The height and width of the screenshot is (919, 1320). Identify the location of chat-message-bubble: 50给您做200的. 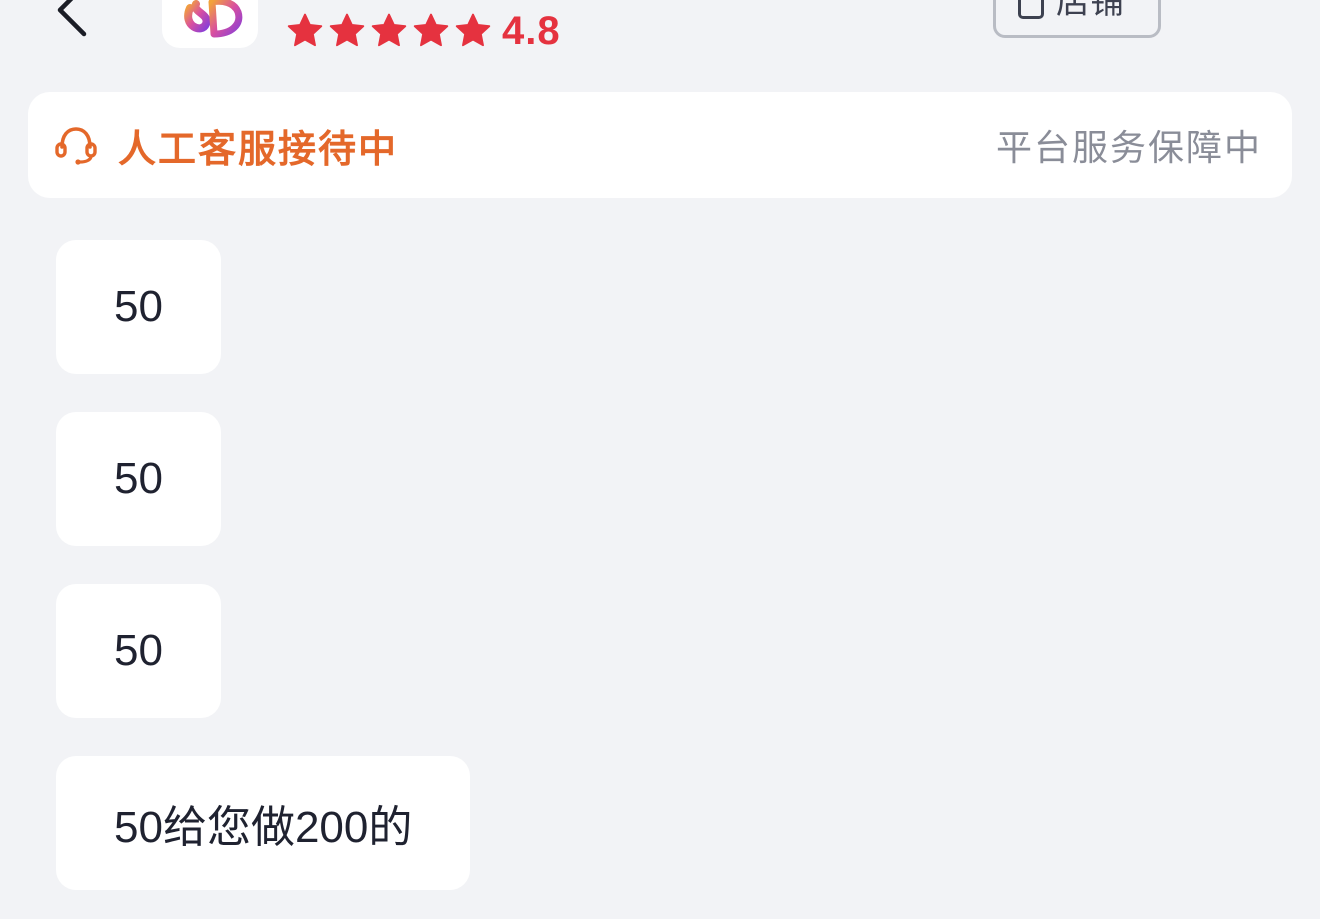
(263, 823).